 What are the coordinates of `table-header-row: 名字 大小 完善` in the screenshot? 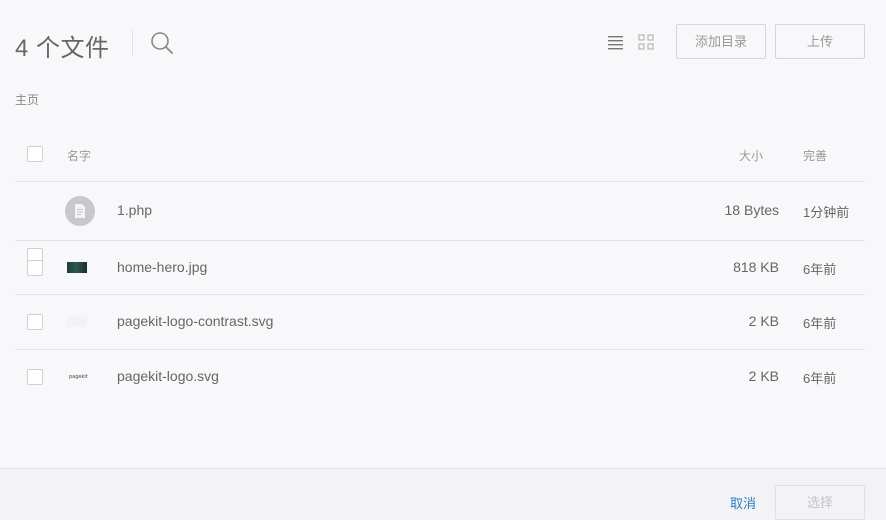 It's located at (440, 155).